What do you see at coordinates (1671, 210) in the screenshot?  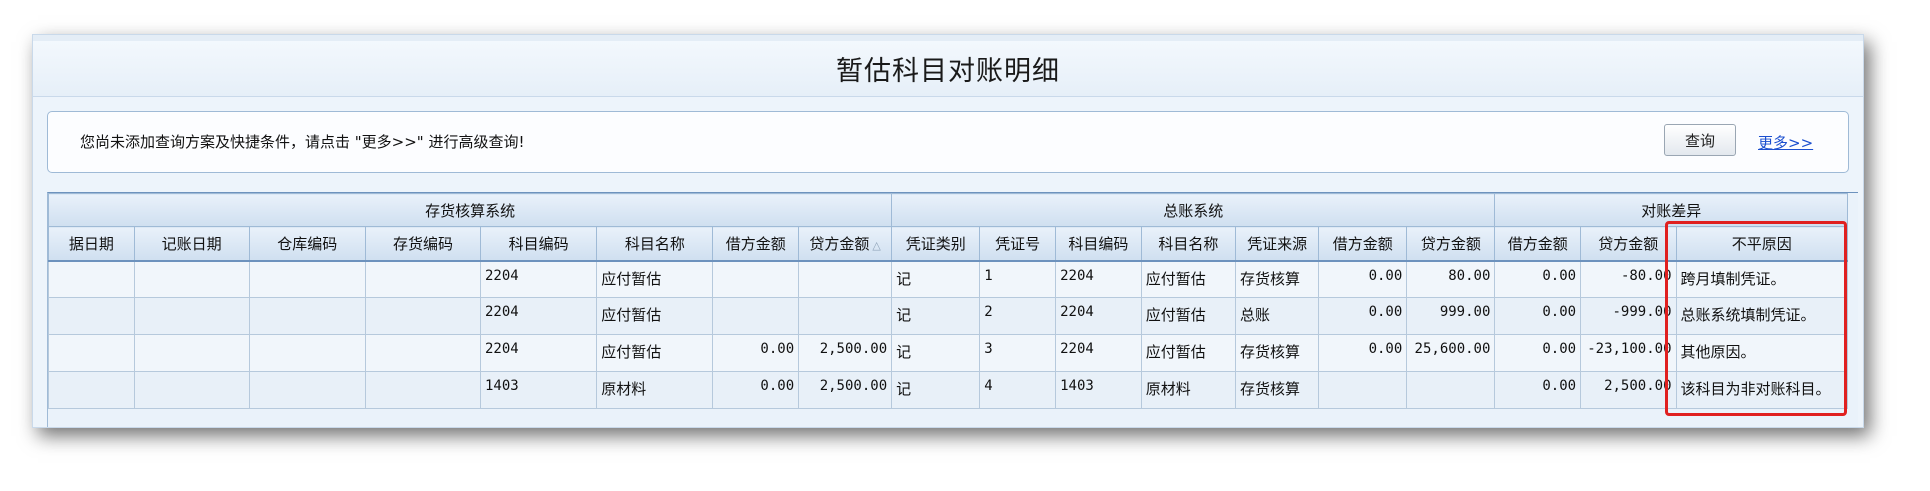 I see `group-header-difference: 对账差异` at bounding box center [1671, 210].